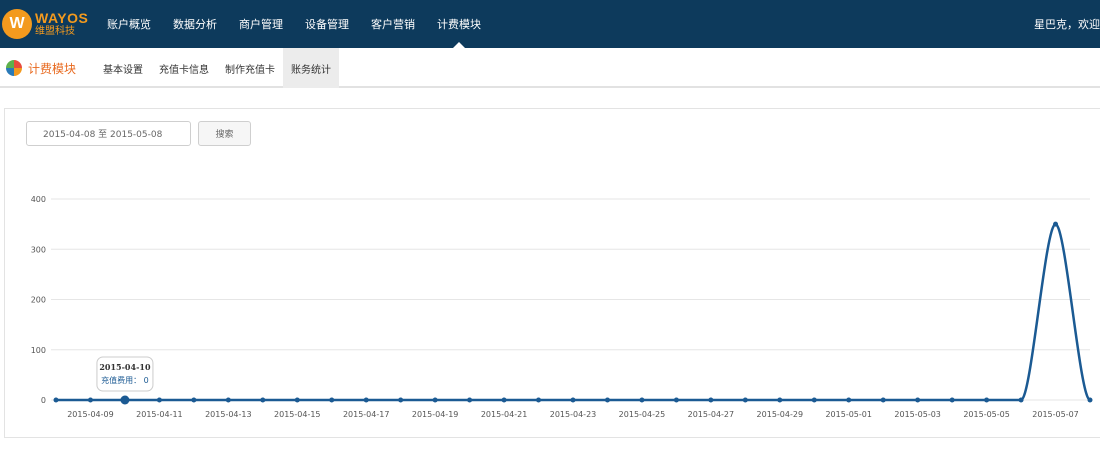  What do you see at coordinates (1067, 24) in the screenshot?
I see `user-greeting: 星巴克，欢迎` at bounding box center [1067, 24].